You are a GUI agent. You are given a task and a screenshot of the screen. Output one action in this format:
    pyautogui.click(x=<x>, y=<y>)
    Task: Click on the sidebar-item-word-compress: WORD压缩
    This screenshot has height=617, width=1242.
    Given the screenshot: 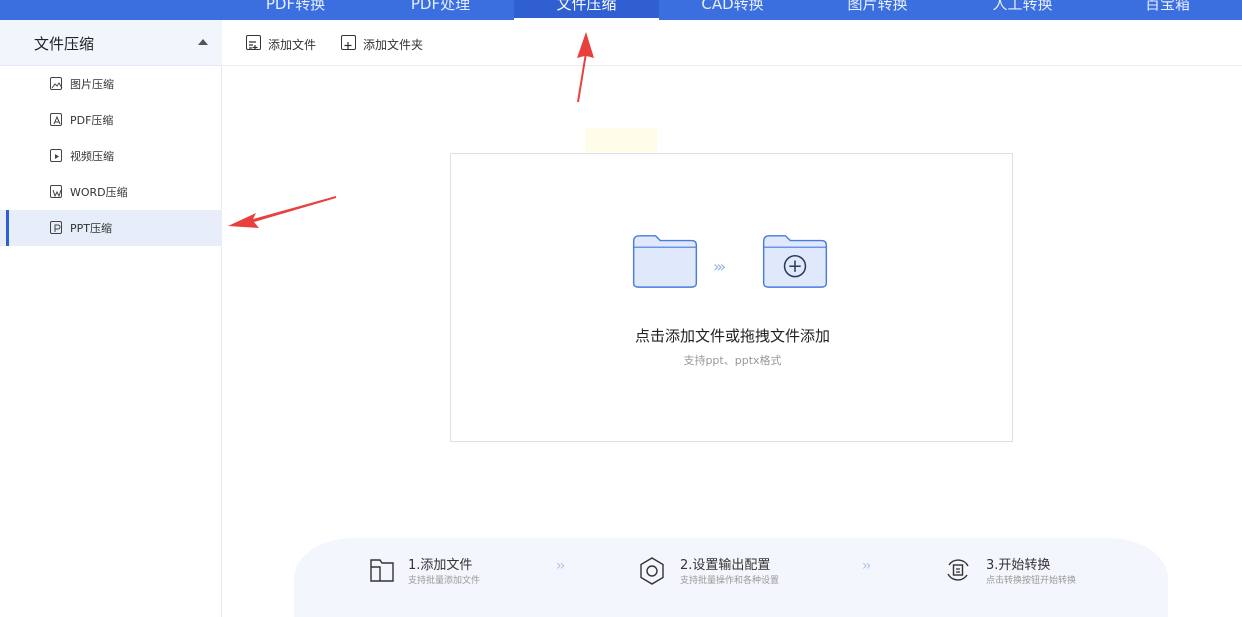 What is the action you would take?
    pyautogui.click(x=111, y=192)
    